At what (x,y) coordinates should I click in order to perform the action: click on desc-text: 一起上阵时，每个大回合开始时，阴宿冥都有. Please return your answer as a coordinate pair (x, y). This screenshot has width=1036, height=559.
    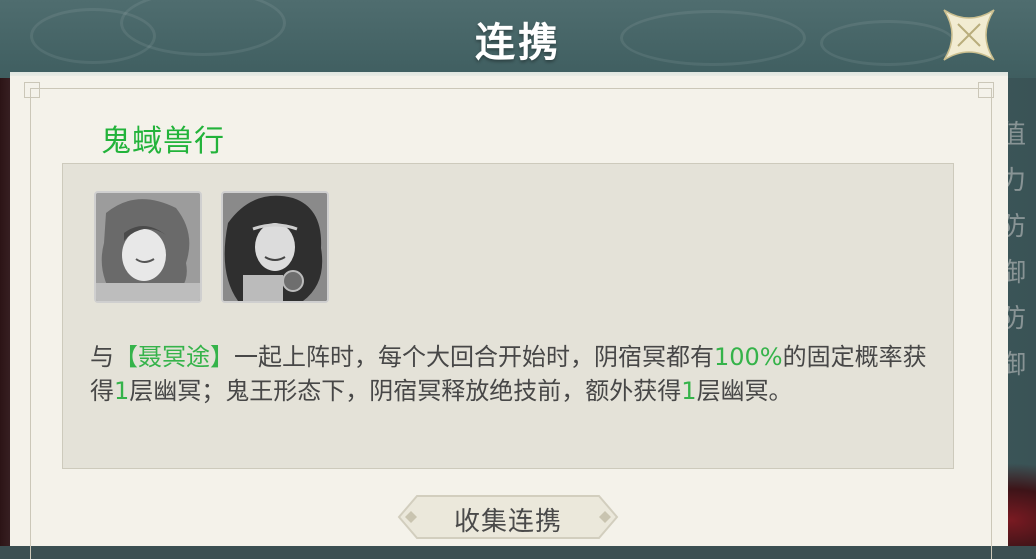
    Looking at the image, I should click on (474, 357).